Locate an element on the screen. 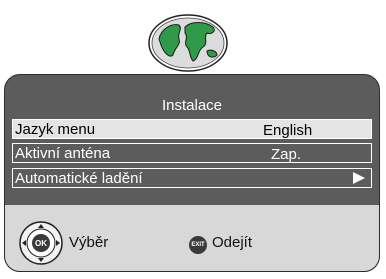  menu-title: Instalace is located at coordinates (192, 105).